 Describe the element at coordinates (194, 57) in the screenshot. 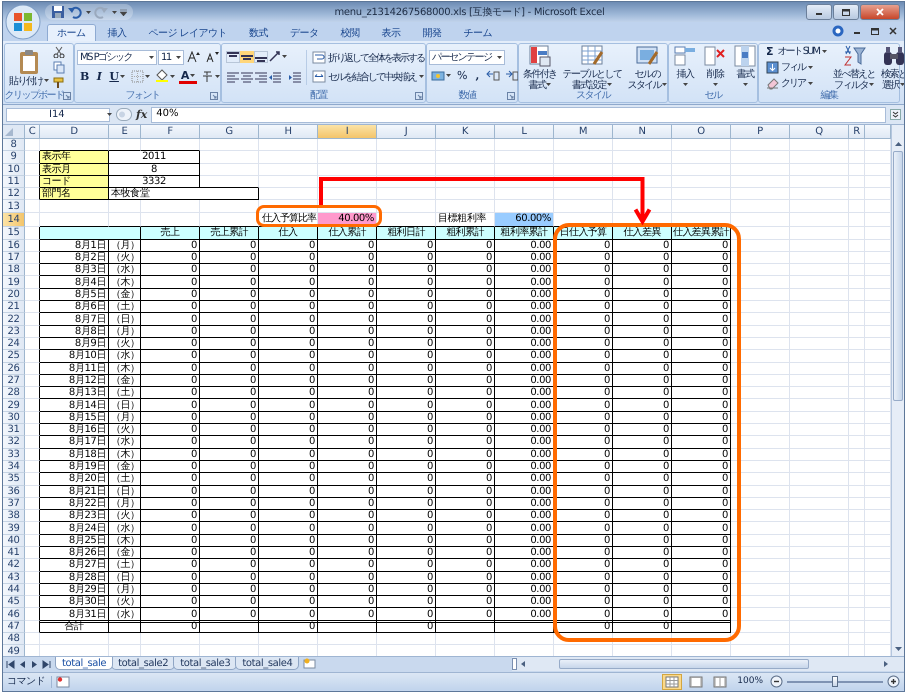

I see `grow-font-button` at that location.